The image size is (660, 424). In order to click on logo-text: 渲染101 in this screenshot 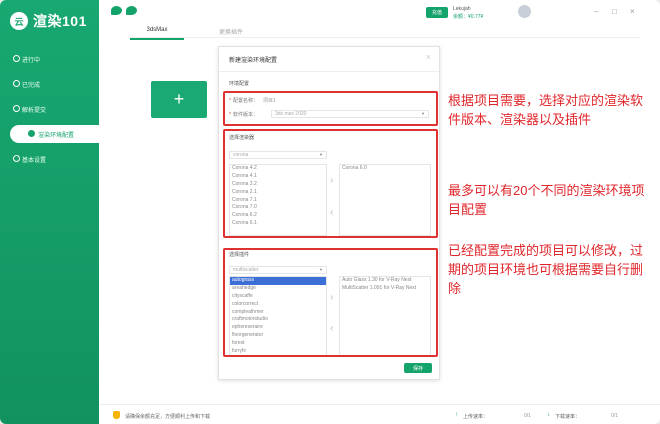, I will do `click(60, 21)`.